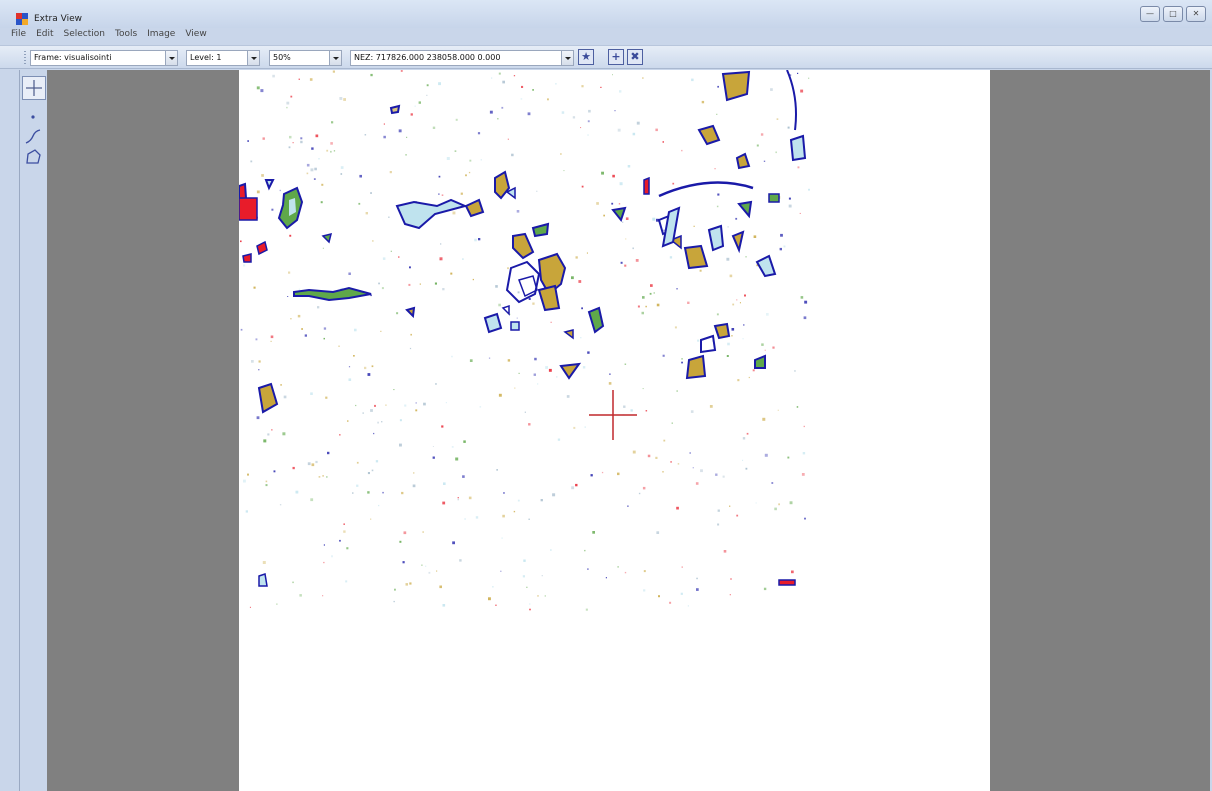 This screenshot has height=791, width=1212. Describe the element at coordinates (462, 58) in the screenshot. I see `coordinate-select: NEZ: 717826.000 238058.000 0.000` at that location.